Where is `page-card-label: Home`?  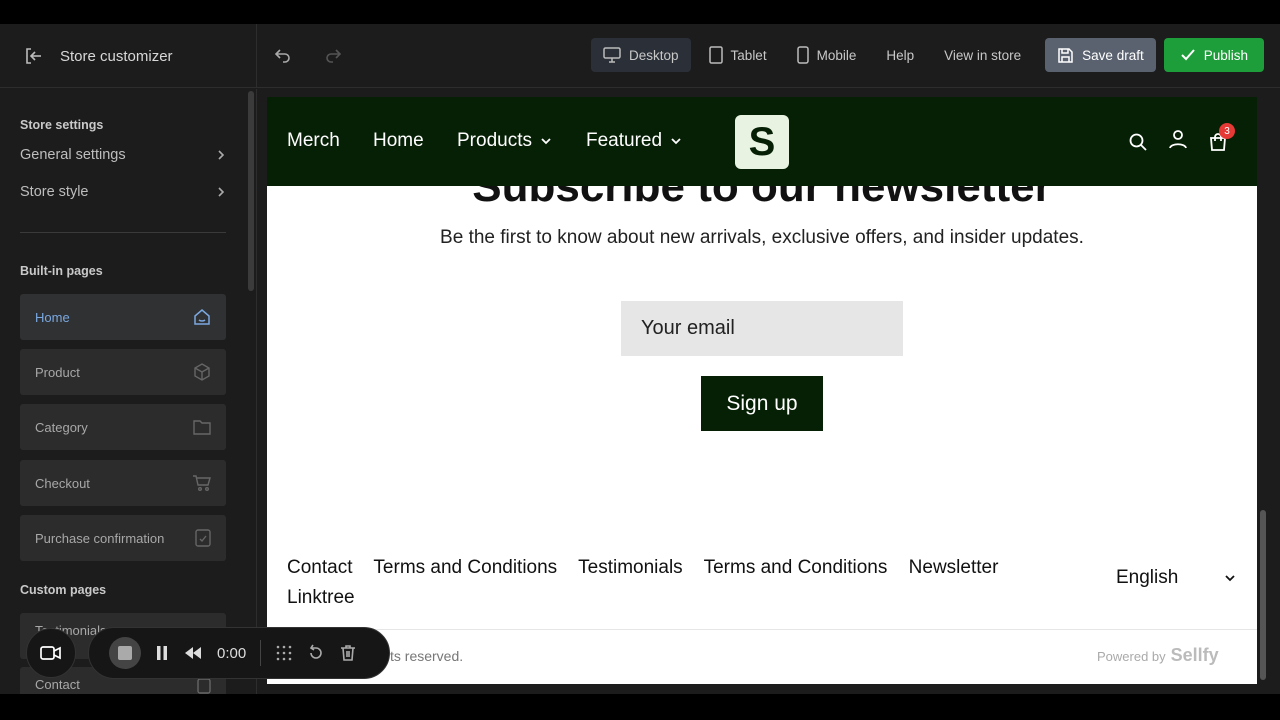
page-card-label: Home is located at coordinates (52, 317).